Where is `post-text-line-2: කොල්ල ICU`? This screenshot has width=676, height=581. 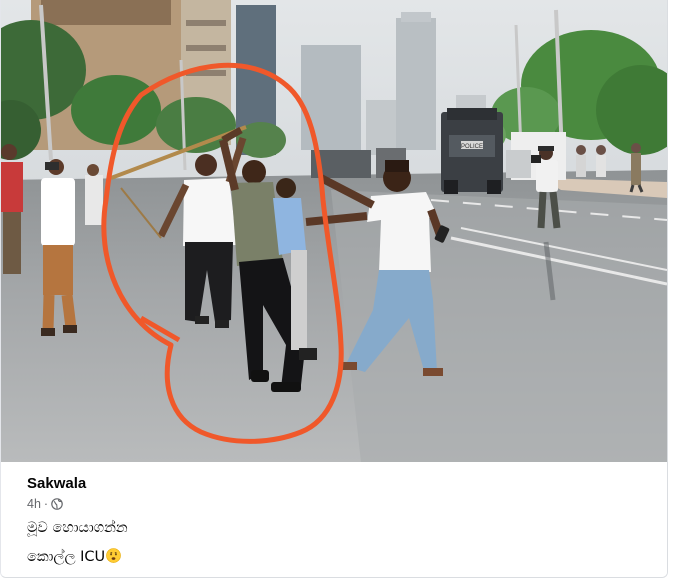
post-text-line-2: කොල්ල ICU is located at coordinates (74, 556).